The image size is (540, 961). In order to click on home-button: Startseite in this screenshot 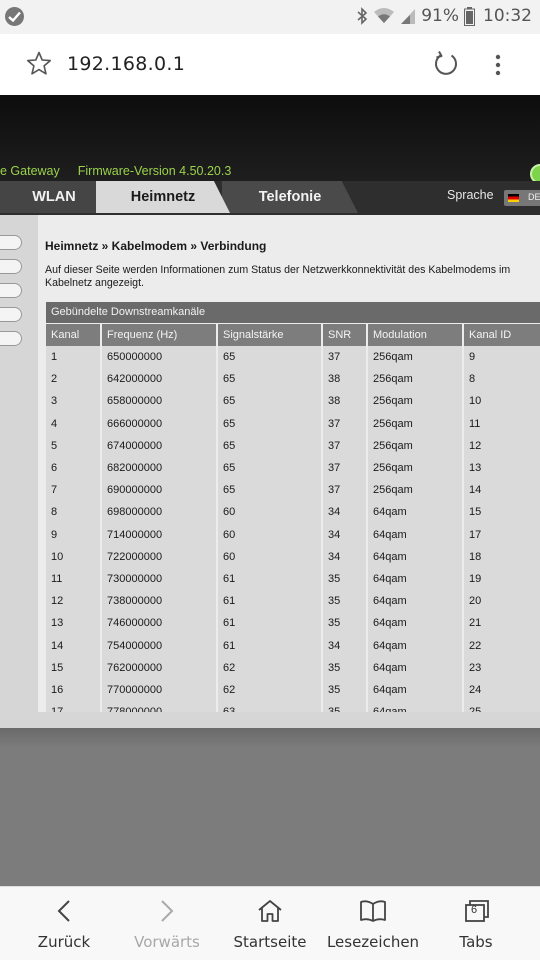, I will do `click(270, 924)`.